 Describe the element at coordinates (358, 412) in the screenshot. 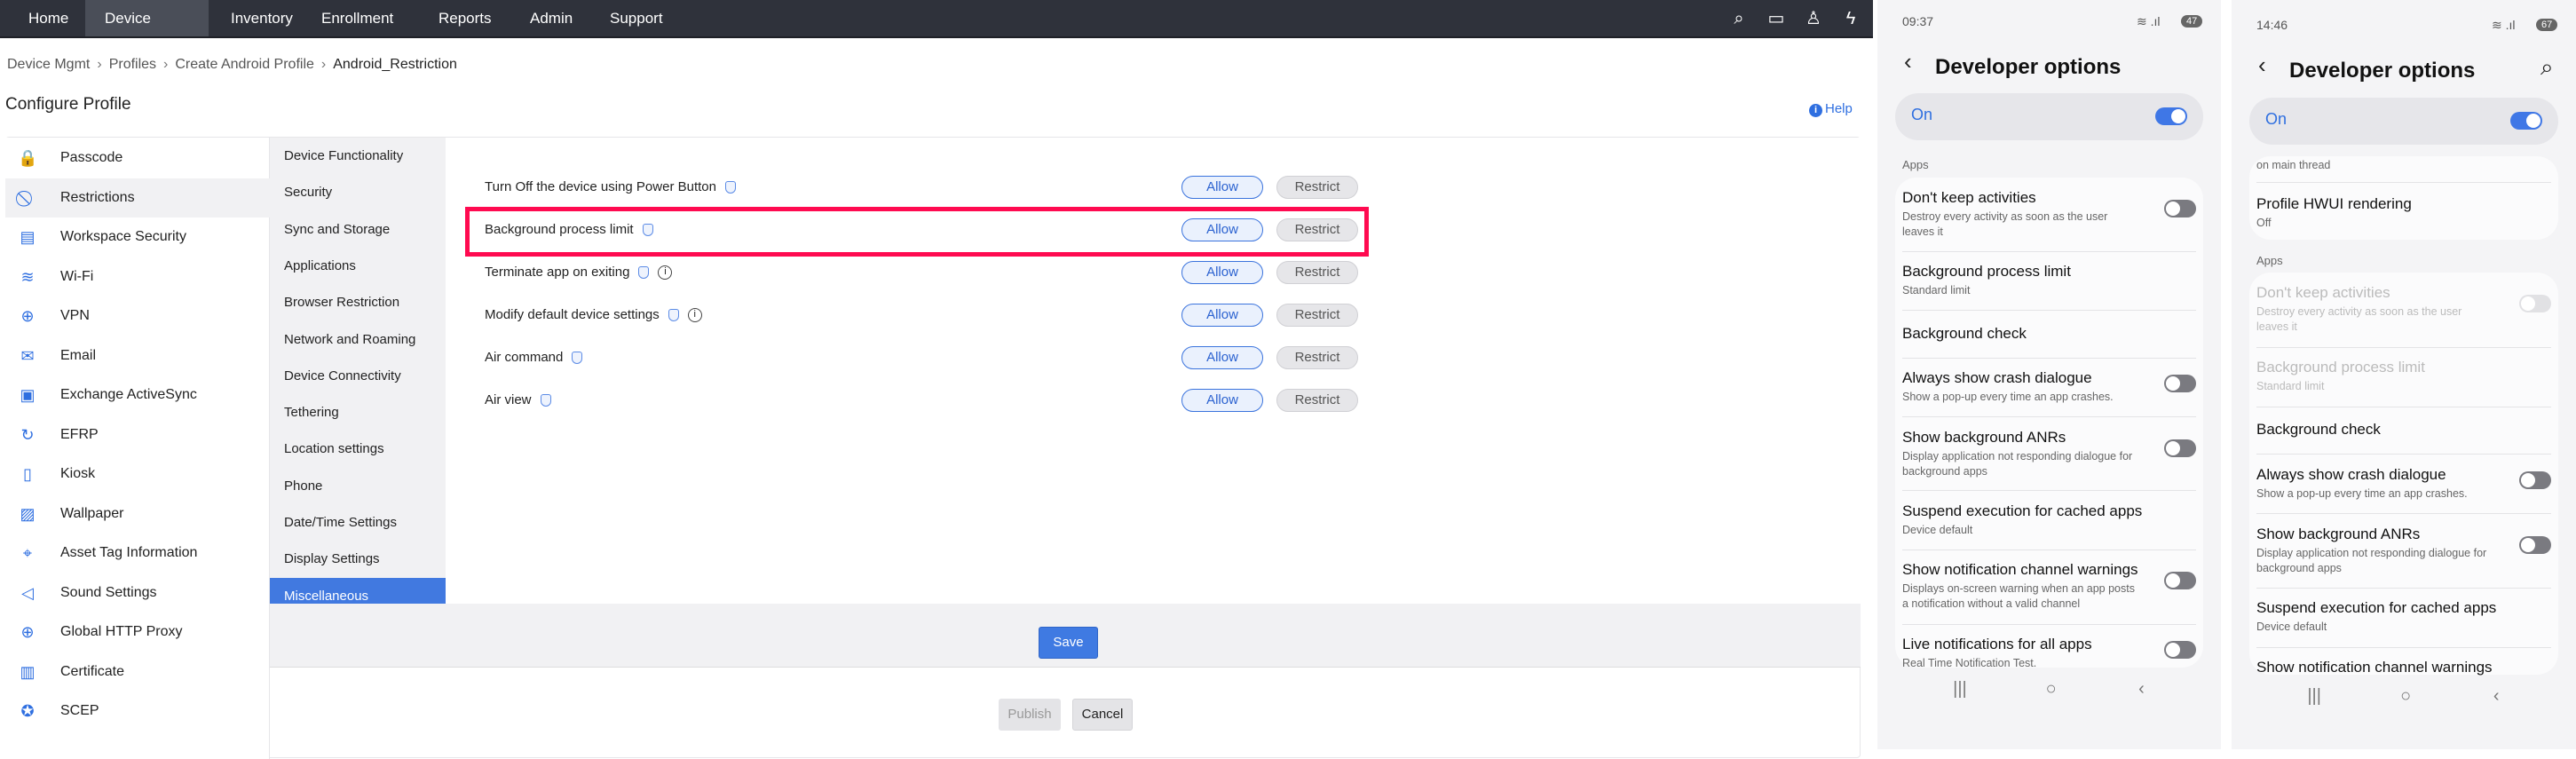

I see `category-tethering: Tethering` at that location.